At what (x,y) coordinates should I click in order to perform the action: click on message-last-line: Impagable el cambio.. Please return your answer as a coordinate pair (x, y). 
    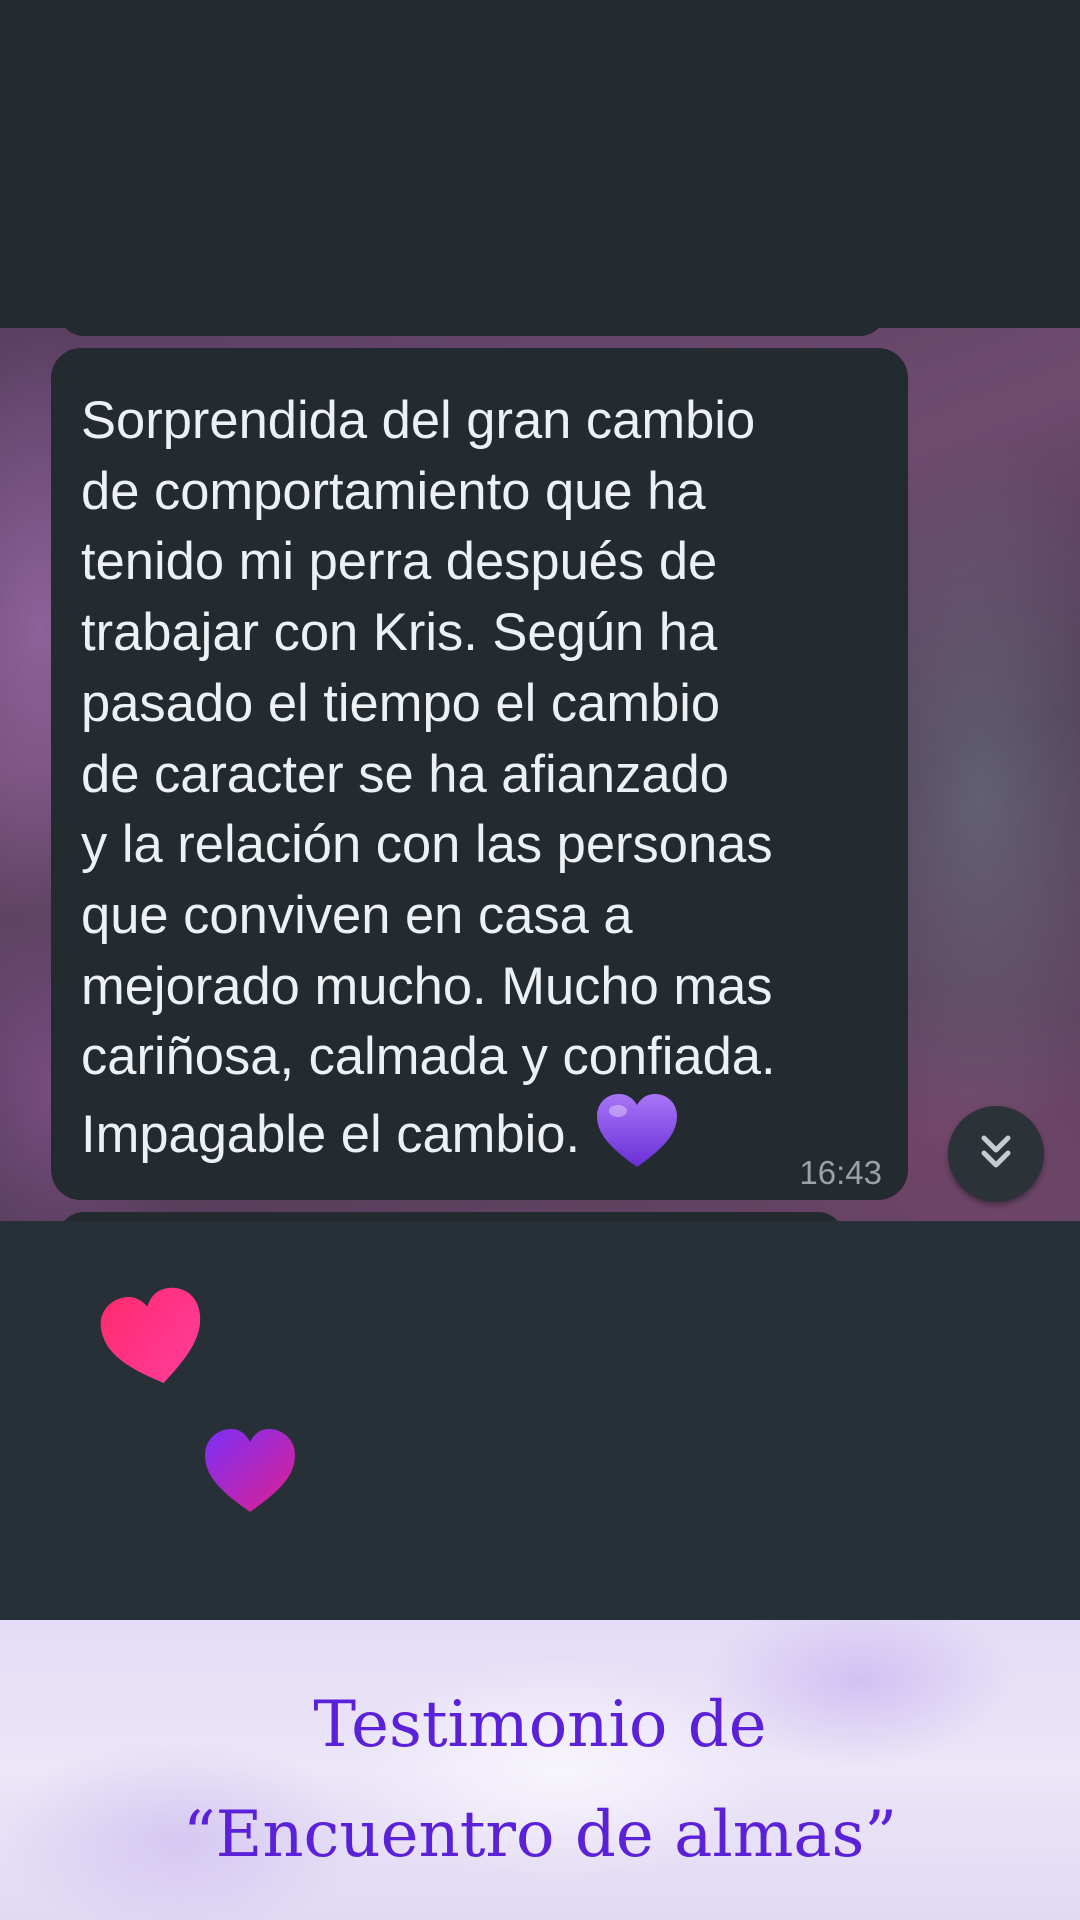
    Looking at the image, I should click on (479, 1134).